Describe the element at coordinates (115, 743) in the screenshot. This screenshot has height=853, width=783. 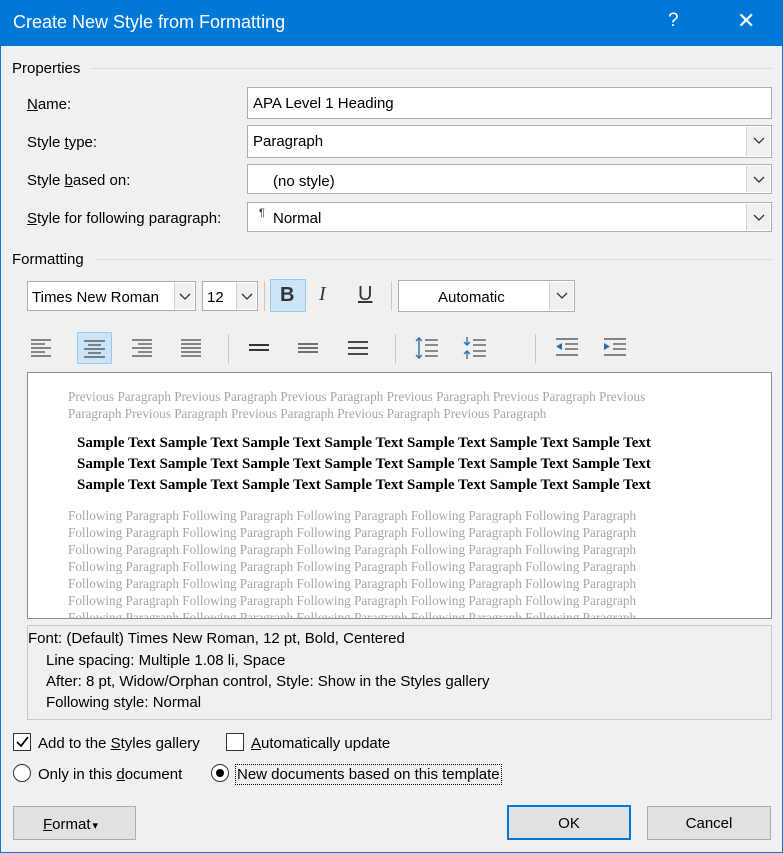
I see `add-to-gallery-label-accel: S` at that location.